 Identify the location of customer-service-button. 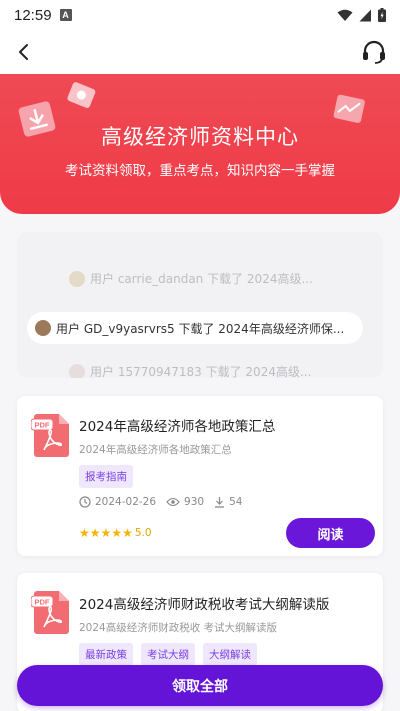
(374, 52).